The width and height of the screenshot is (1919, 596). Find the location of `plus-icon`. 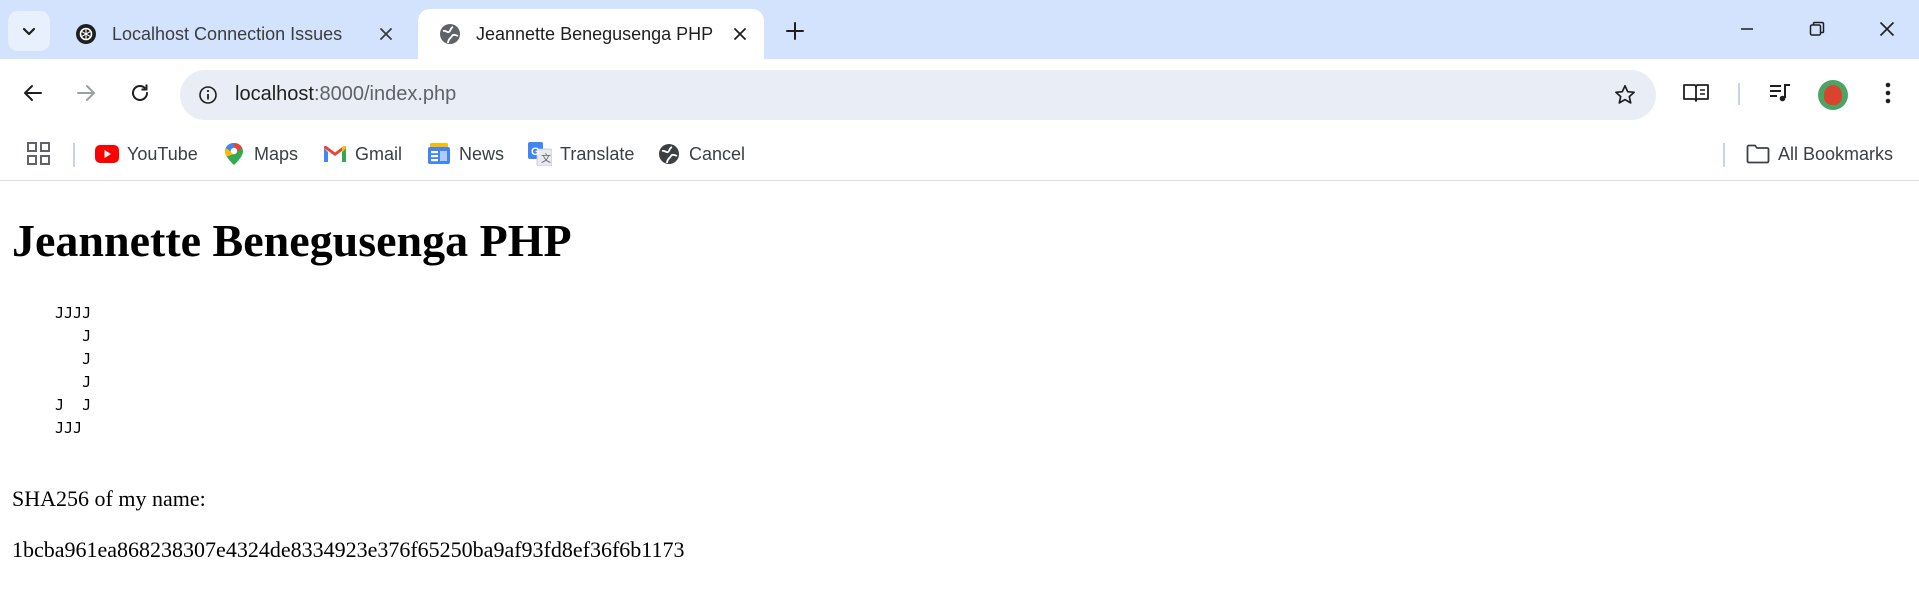

plus-icon is located at coordinates (795, 31).